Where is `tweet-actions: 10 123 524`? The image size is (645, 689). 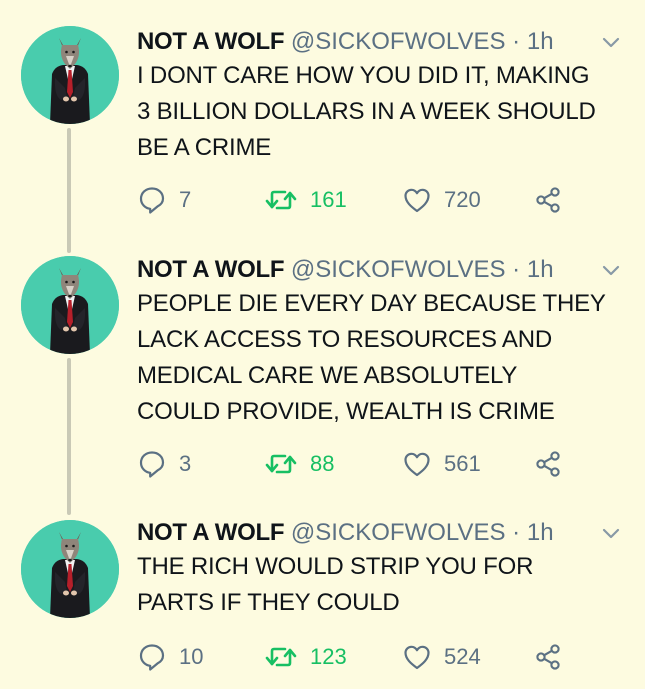
tweet-actions: 10 123 524 is located at coordinates (352, 657).